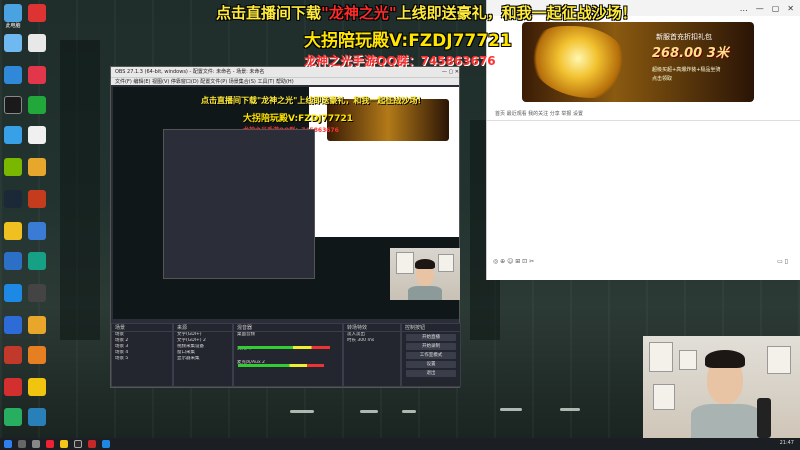 This screenshot has height=450, width=800. Describe the element at coordinates (239, 204) in the screenshot. I see `nested-obs` at that location.